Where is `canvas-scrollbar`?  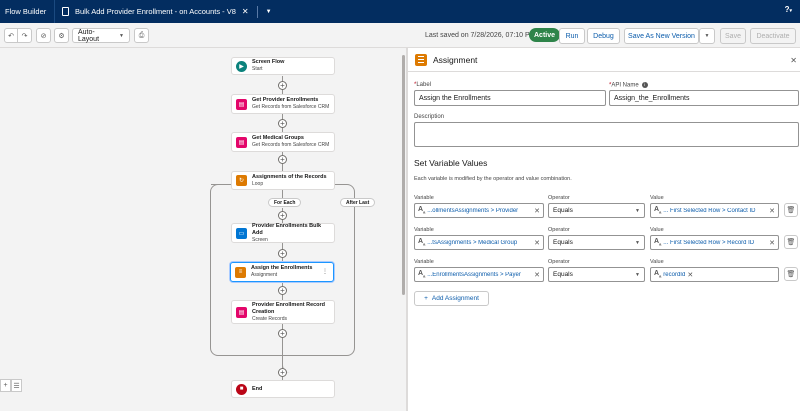 canvas-scrollbar is located at coordinates (403, 175).